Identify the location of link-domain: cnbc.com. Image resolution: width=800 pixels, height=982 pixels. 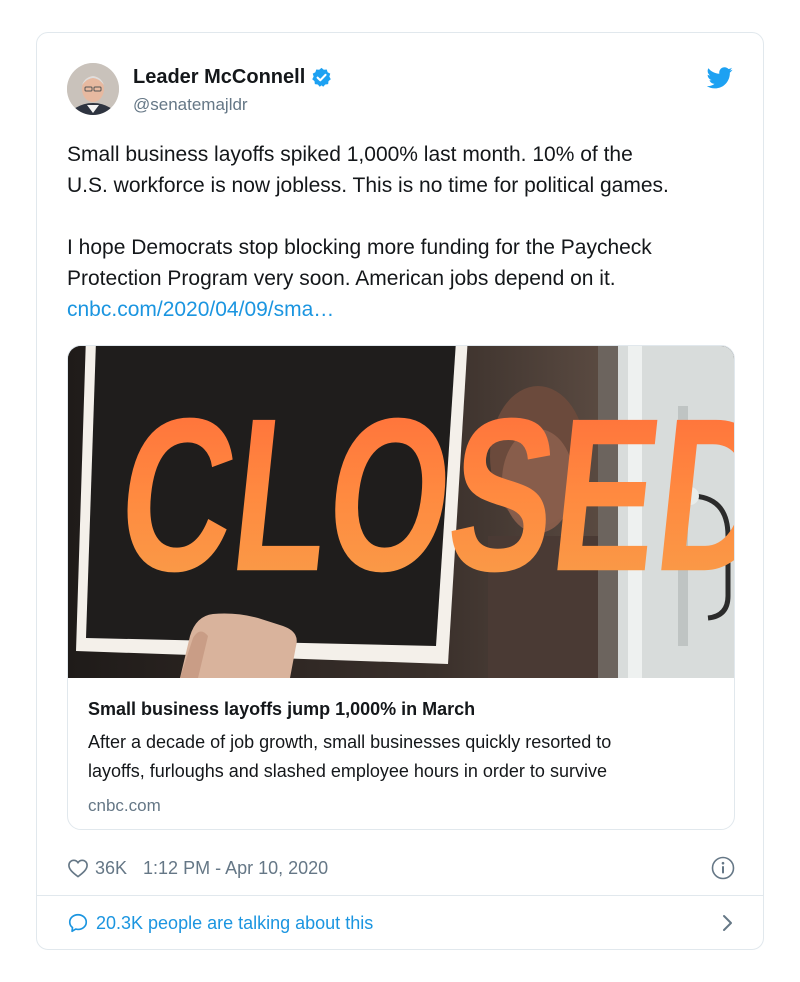
(124, 805).